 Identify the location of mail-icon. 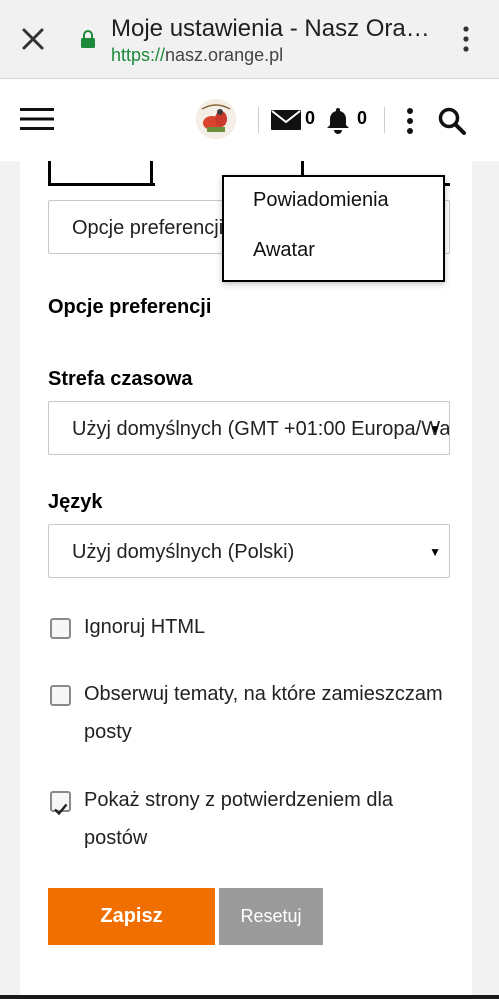
(286, 120).